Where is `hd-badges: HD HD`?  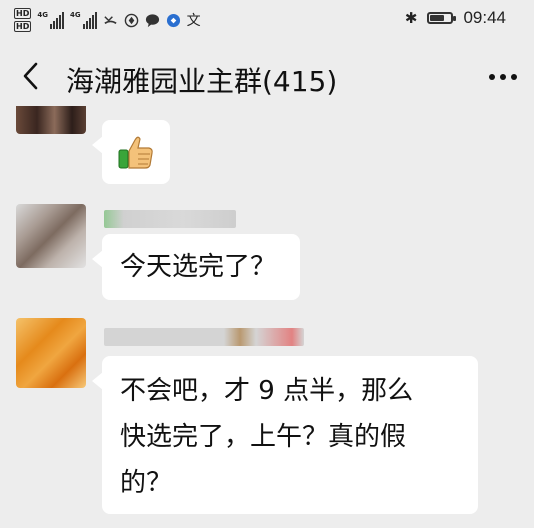 hd-badges: HD HD is located at coordinates (23, 20).